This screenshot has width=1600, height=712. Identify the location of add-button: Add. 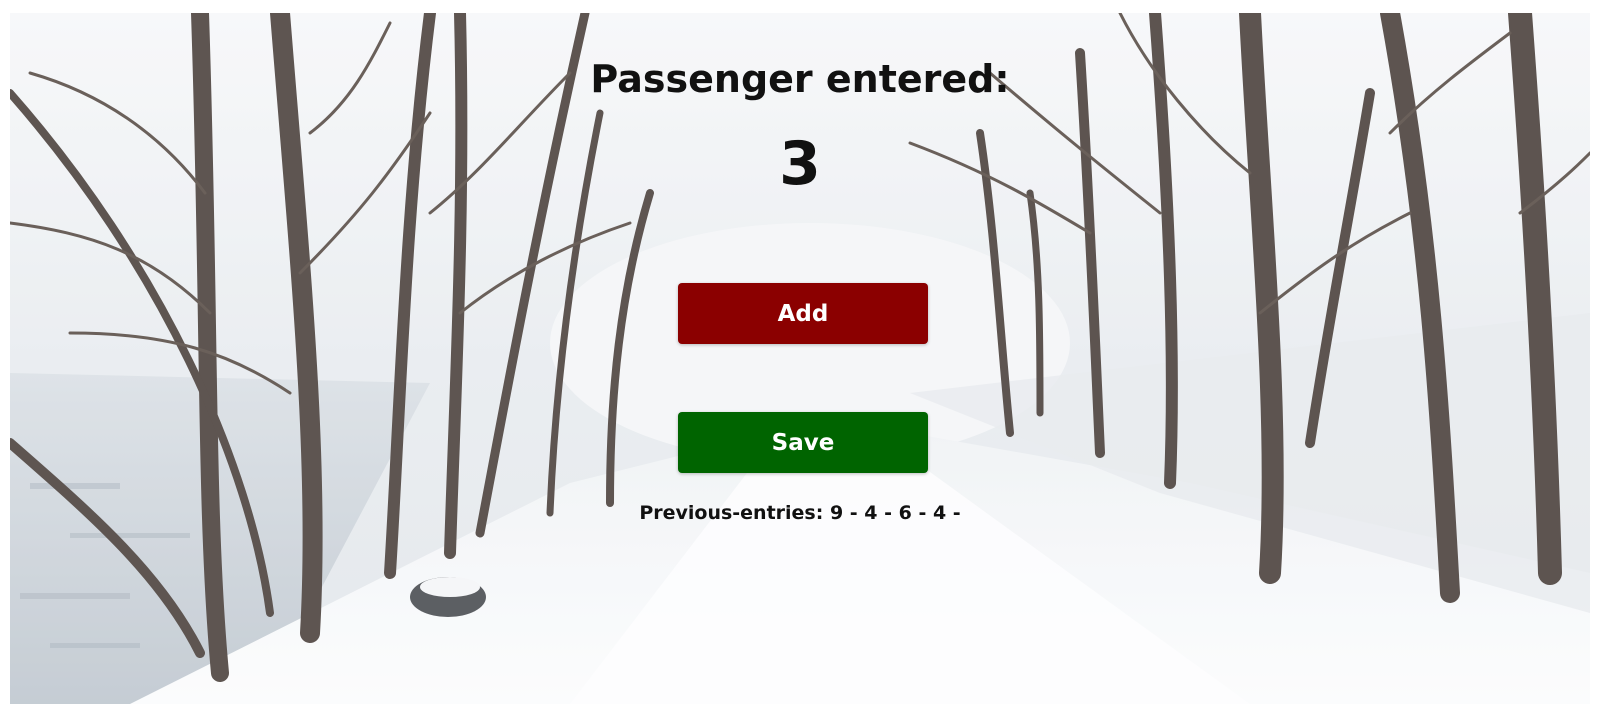
(803, 313).